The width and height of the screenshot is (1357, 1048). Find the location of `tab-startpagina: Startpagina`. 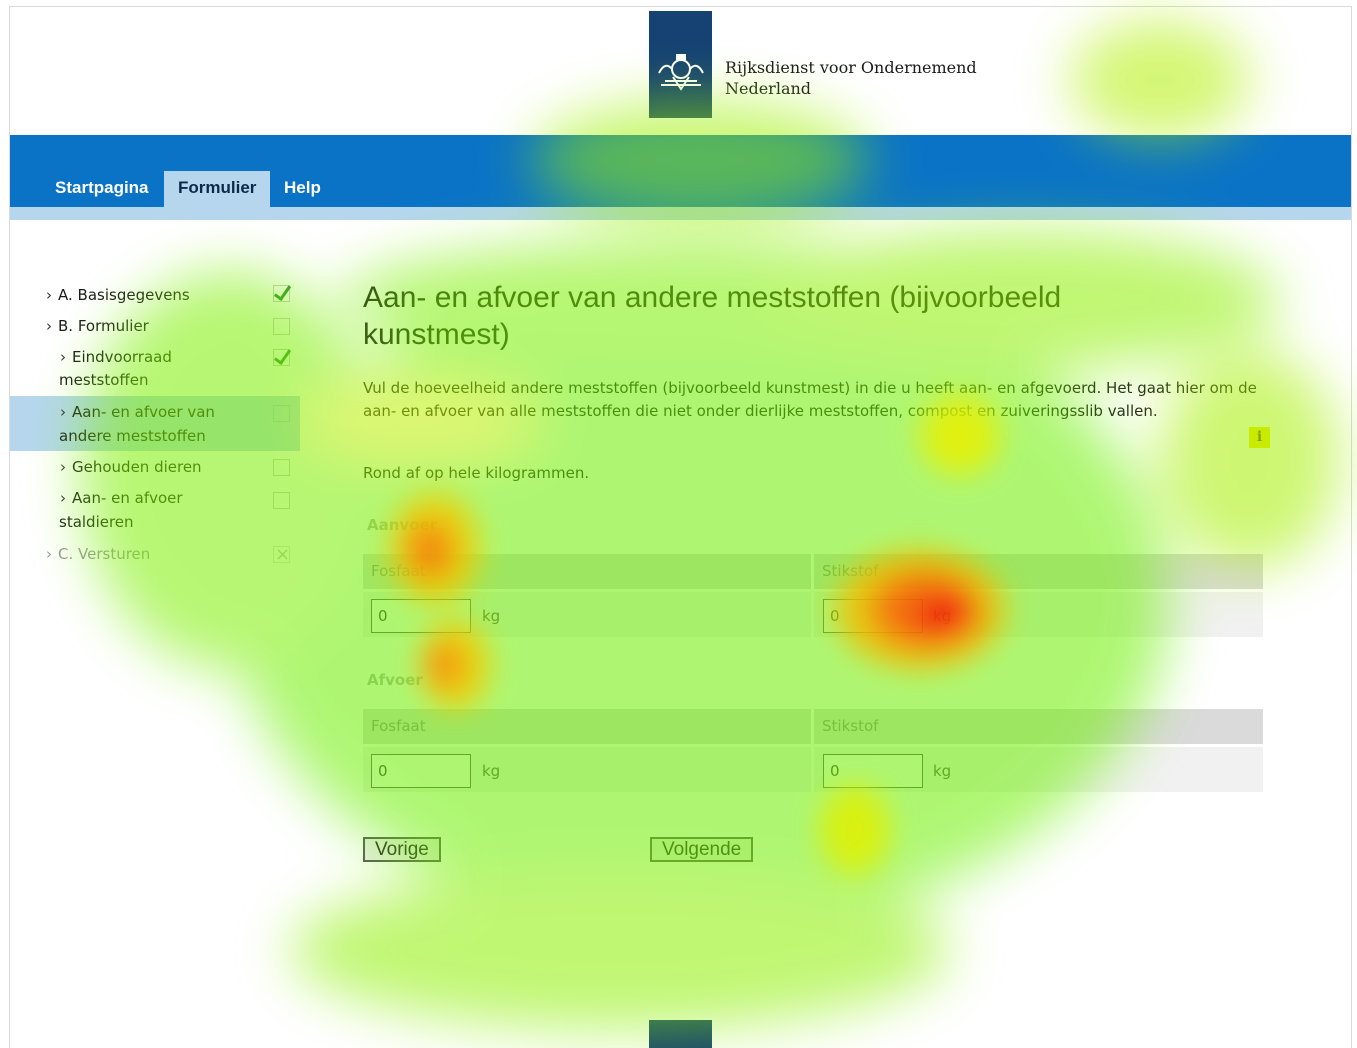

tab-startpagina: Startpagina is located at coordinates (102, 189).